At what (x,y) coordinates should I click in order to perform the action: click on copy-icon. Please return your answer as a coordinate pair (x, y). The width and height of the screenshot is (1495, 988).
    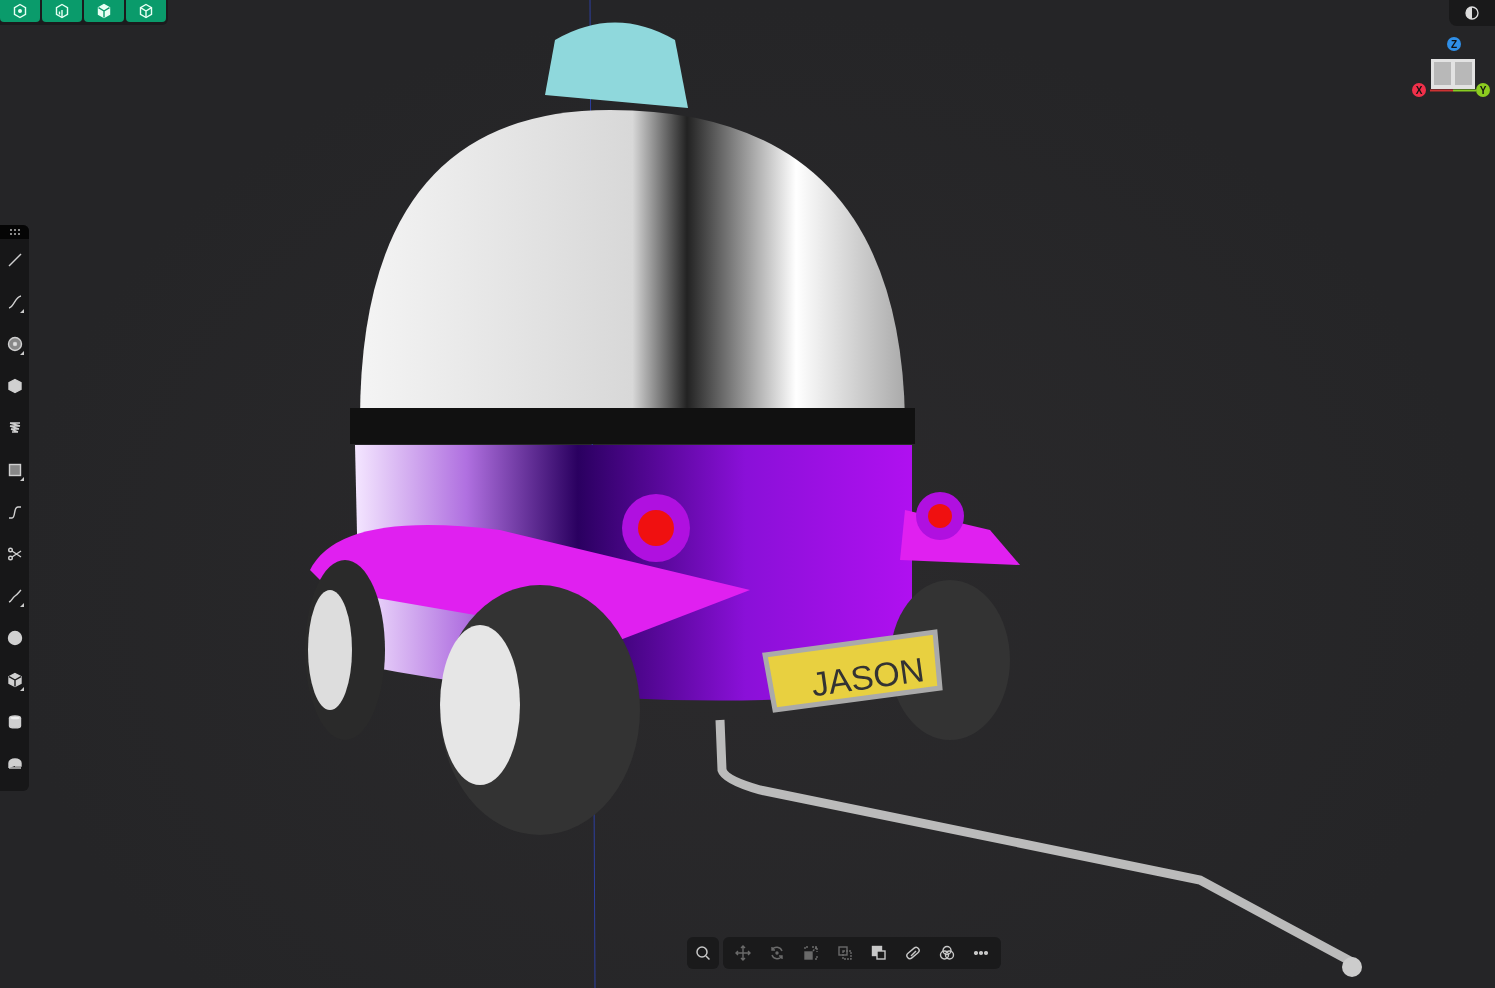
    Looking at the image, I should click on (845, 953).